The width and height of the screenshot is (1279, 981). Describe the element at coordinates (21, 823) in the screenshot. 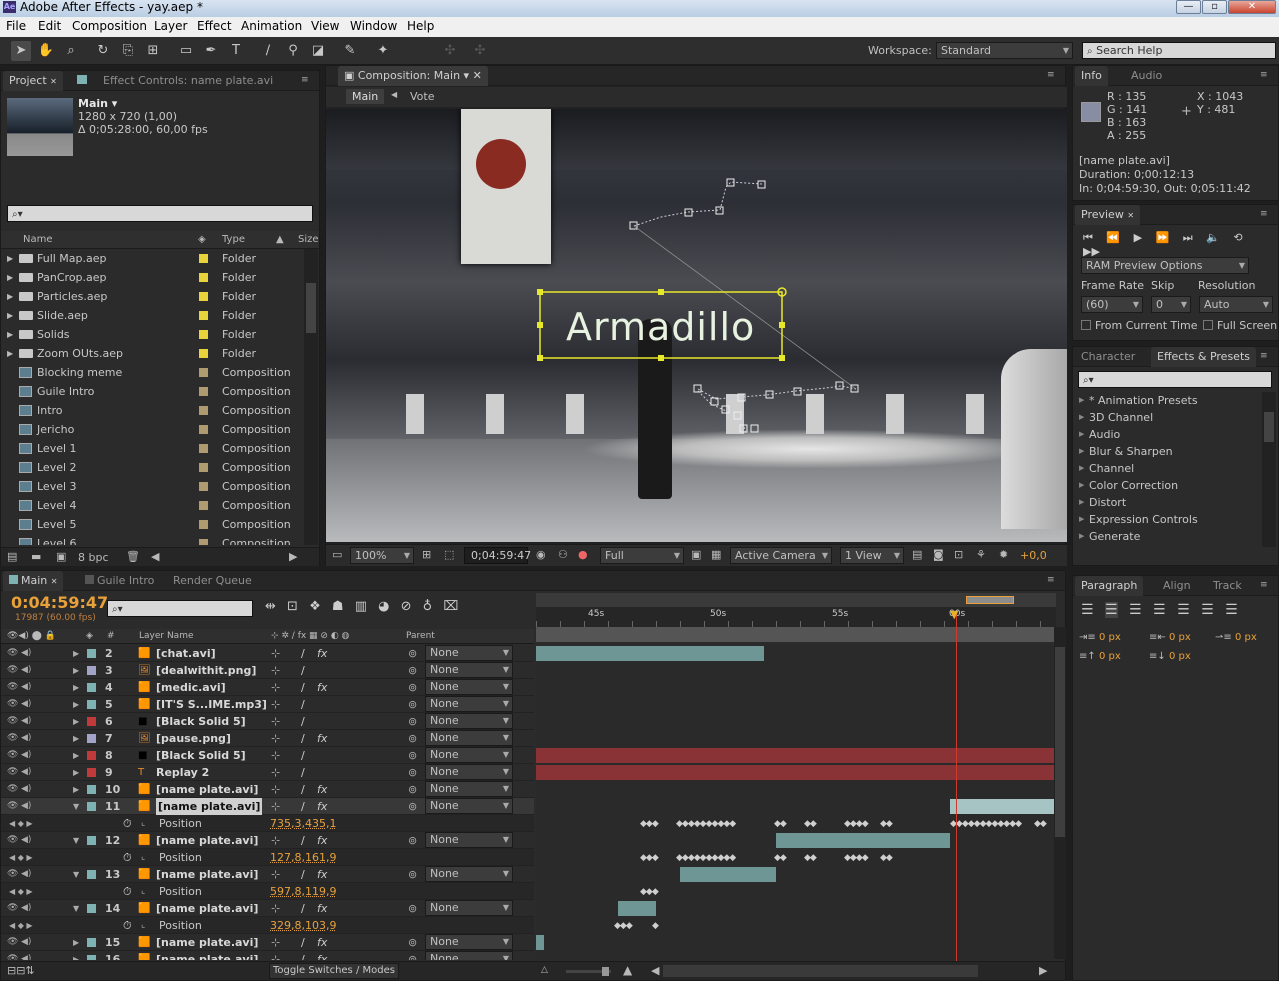

I see `keyframe-navigator-icon: ◀ ◆ ▶` at that location.